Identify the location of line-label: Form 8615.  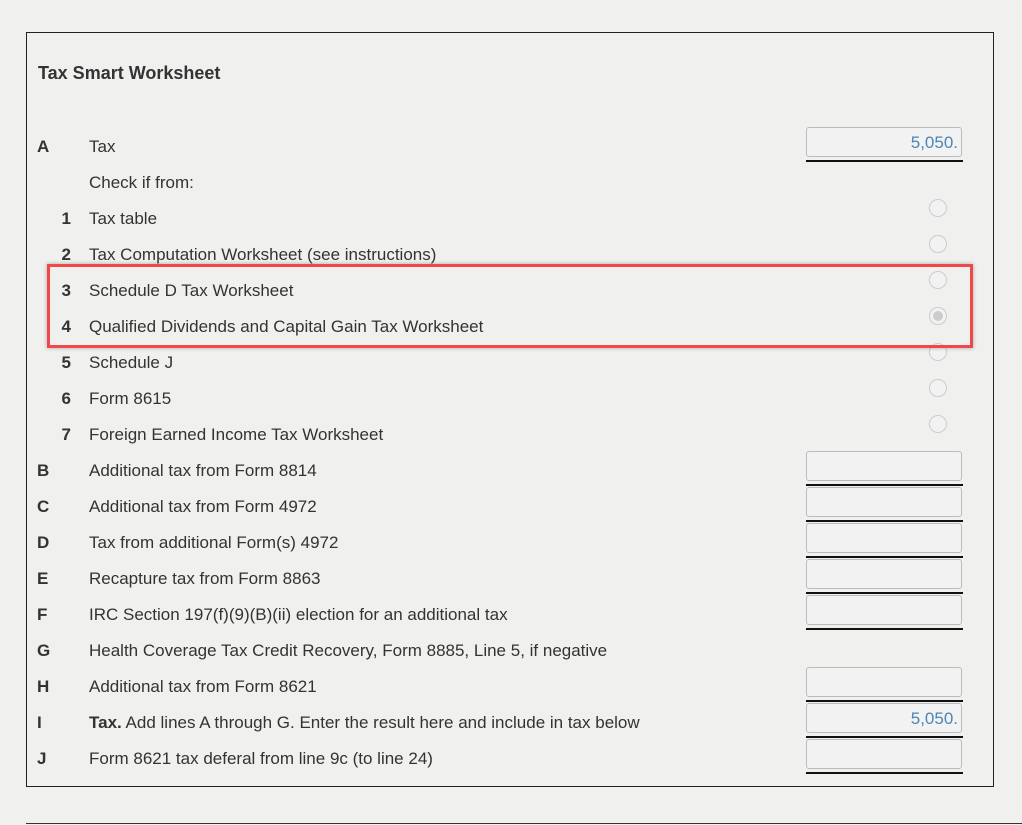
(130, 399).